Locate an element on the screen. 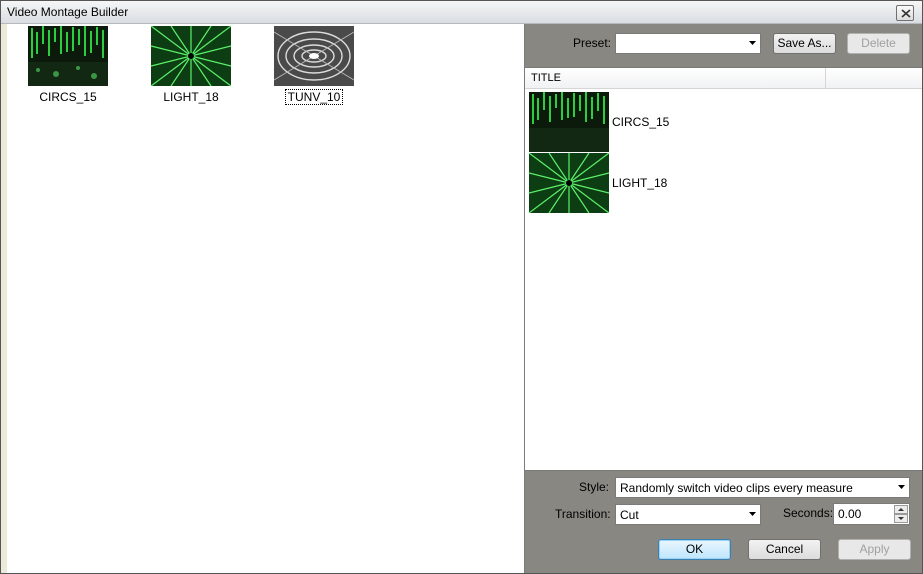  column-header-title: TITLE is located at coordinates (675, 78).